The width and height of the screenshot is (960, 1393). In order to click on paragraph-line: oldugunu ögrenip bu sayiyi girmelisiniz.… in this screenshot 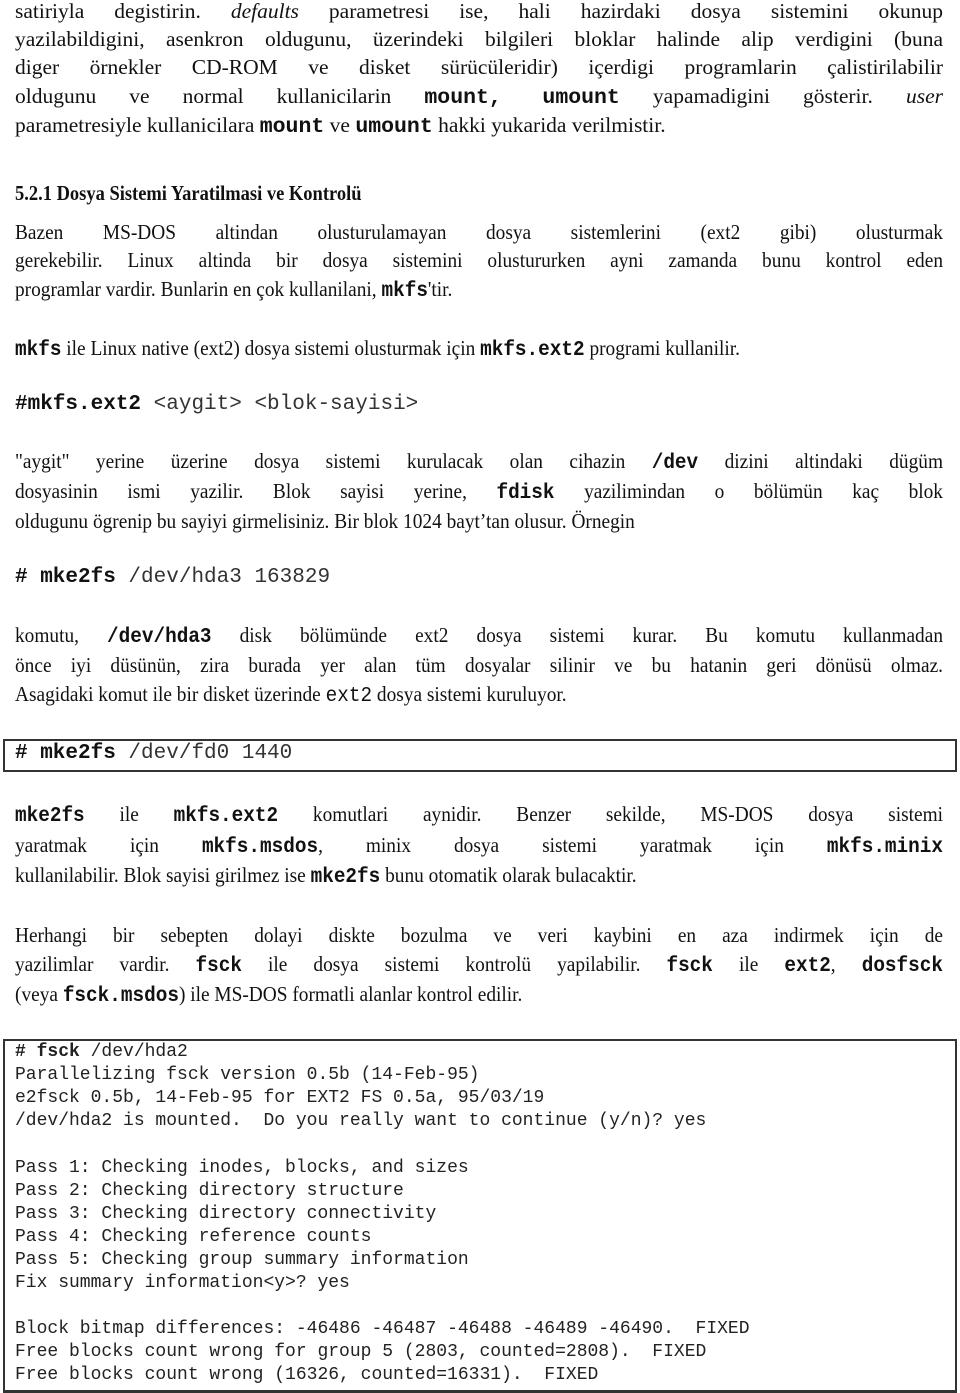, I will do `click(479, 521)`.